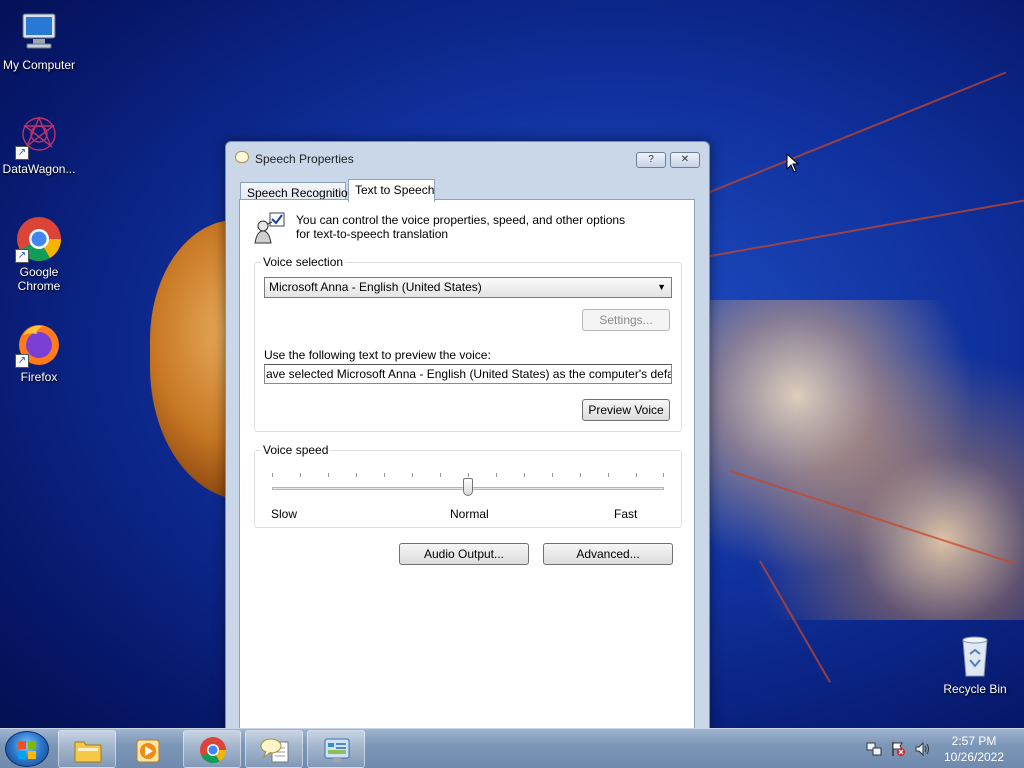 This screenshot has height=768, width=1024. I want to click on taskbar: 2:57 PM 10/26/2022, so click(512, 748).